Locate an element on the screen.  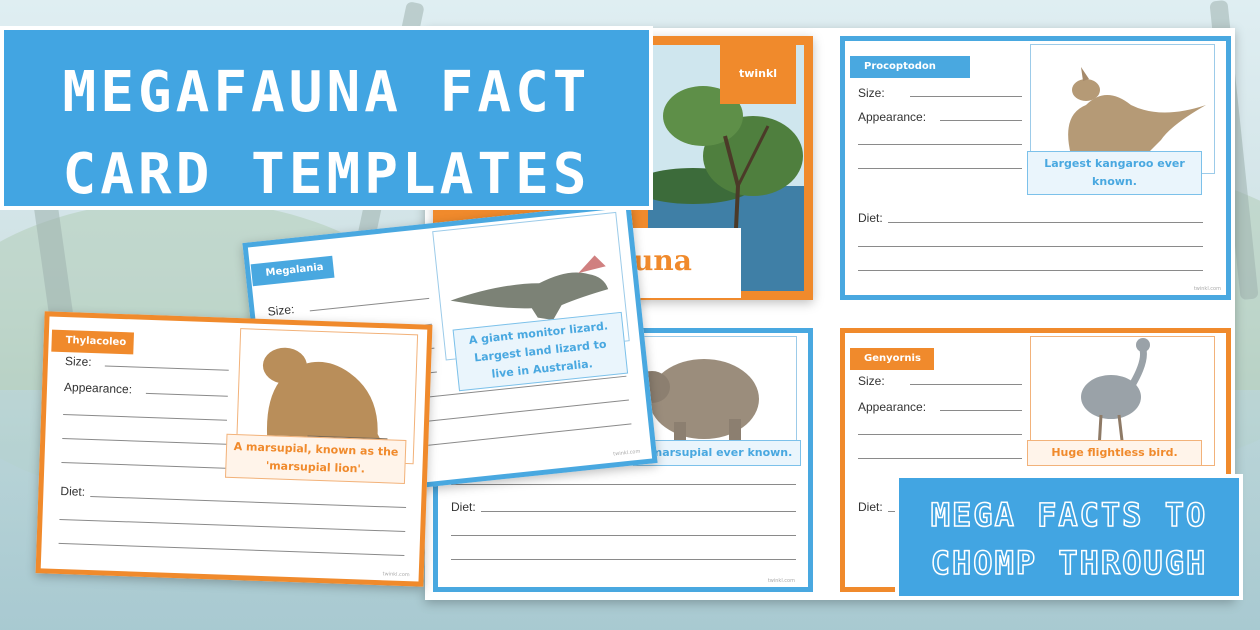
tagline-line-1: MEGA FACTS TO is located at coordinates (1069, 515).